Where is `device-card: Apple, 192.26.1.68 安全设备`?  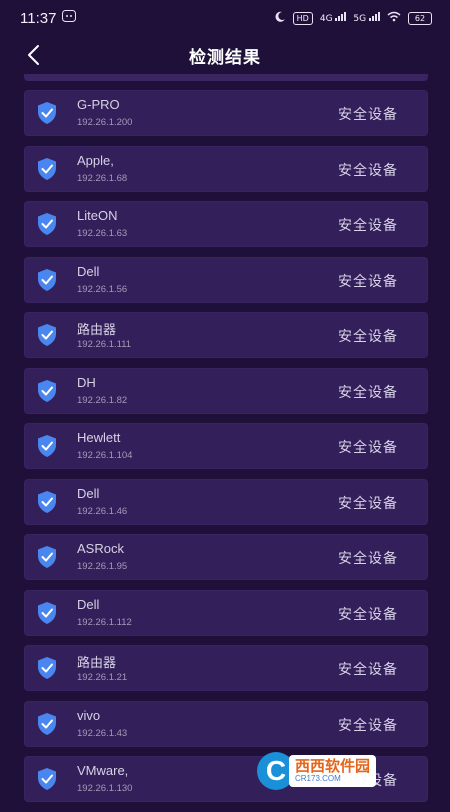
device-card: Apple, 192.26.1.68 安全设备 is located at coordinates (226, 168).